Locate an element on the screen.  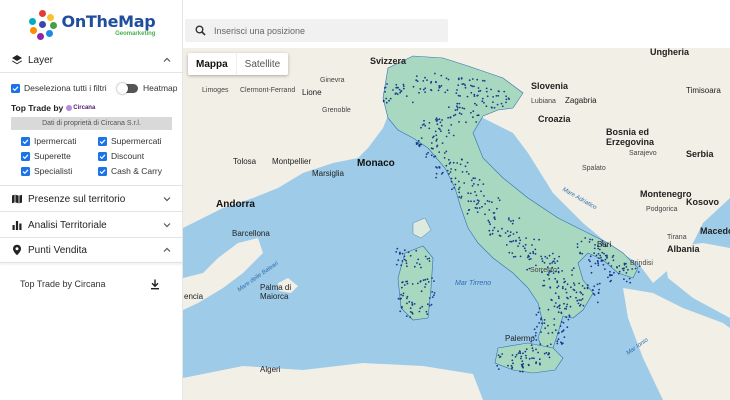
map-type-satellite: Satellite is located at coordinates (262, 64).